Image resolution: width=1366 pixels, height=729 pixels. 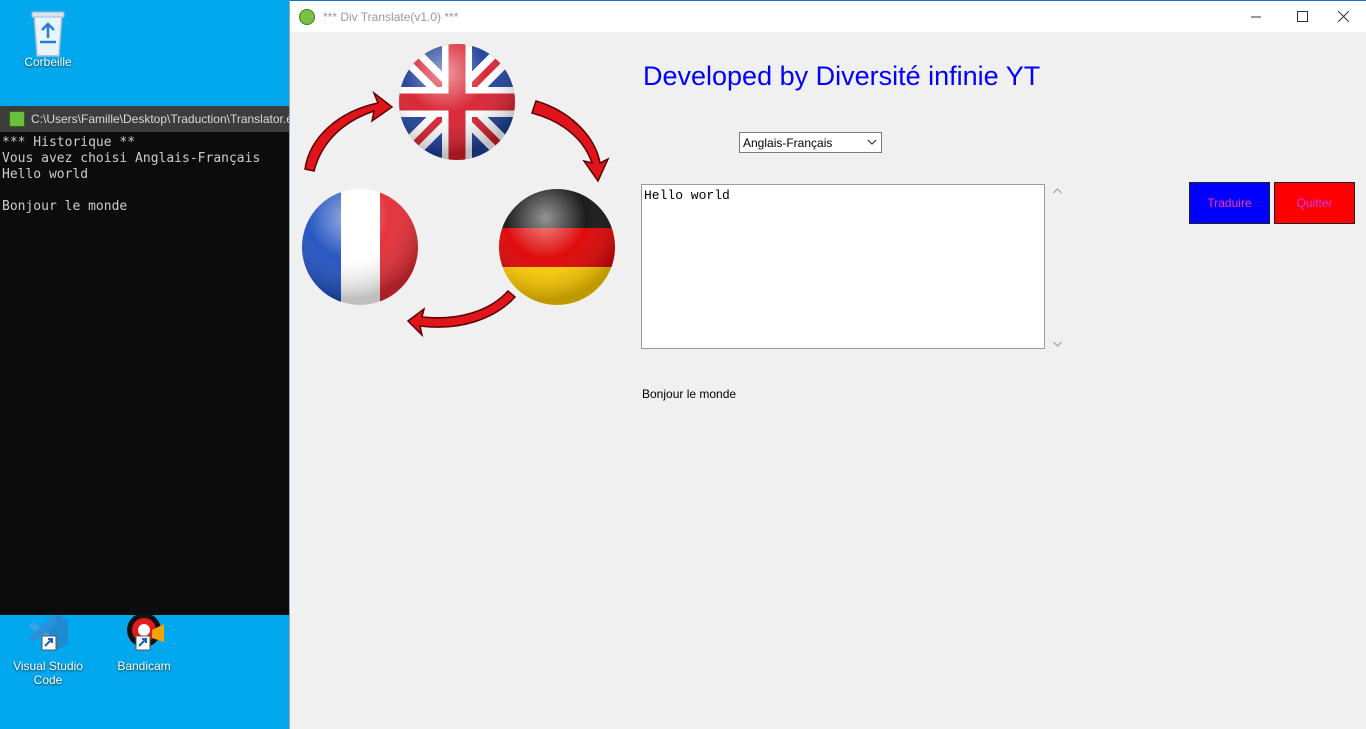 I want to click on scroll-down-icon, so click(x=1057, y=344).